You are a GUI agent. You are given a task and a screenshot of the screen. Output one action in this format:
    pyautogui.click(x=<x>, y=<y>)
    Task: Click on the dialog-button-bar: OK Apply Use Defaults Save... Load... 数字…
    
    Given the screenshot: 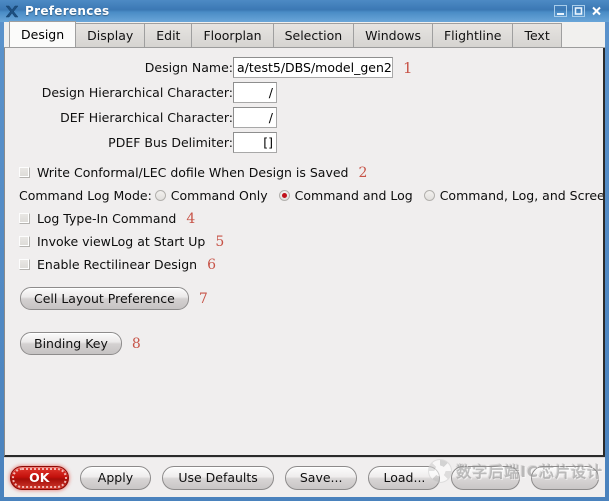 What is the action you would take?
    pyautogui.click(x=304, y=477)
    